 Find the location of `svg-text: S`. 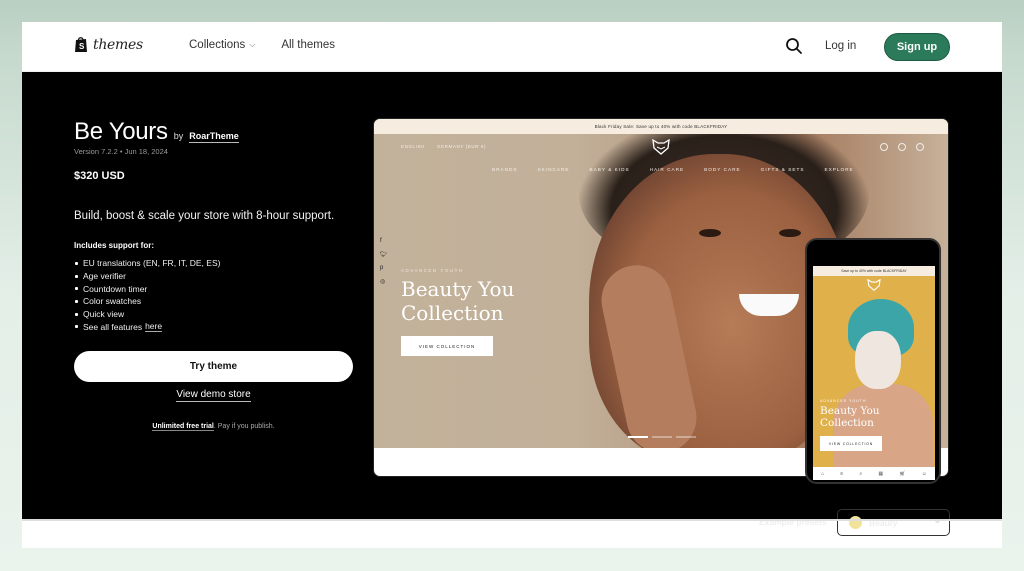

svg-text: S is located at coordinates (82, 46).